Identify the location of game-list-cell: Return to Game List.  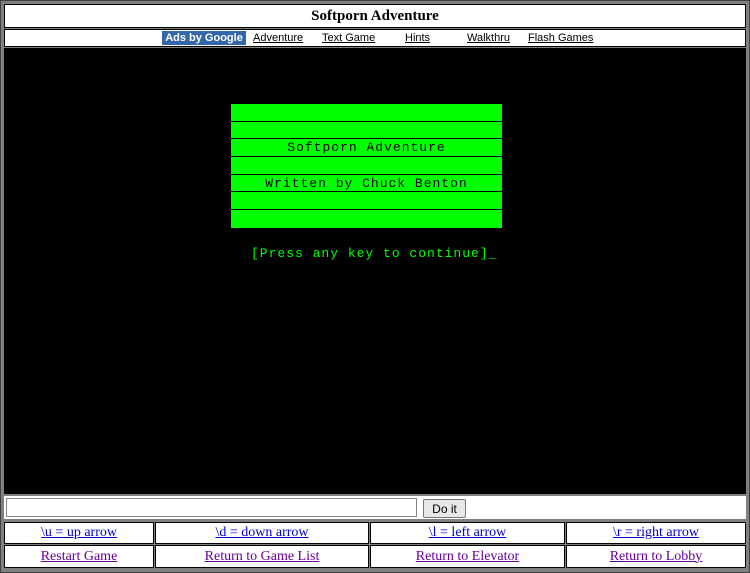
(262, 556).